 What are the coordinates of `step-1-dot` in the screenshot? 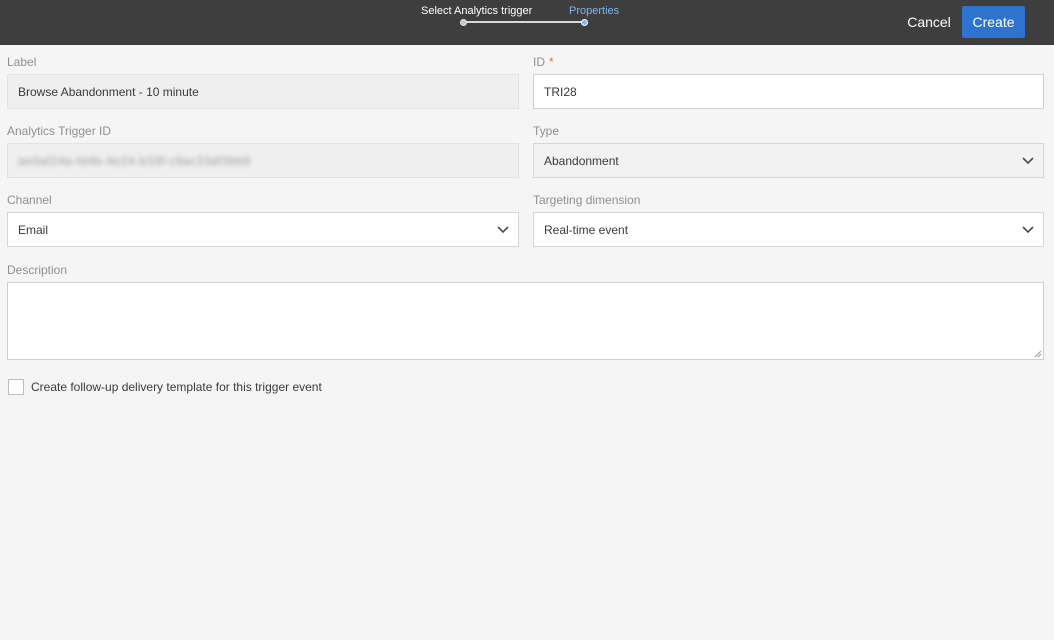 It's located at (463, 22).